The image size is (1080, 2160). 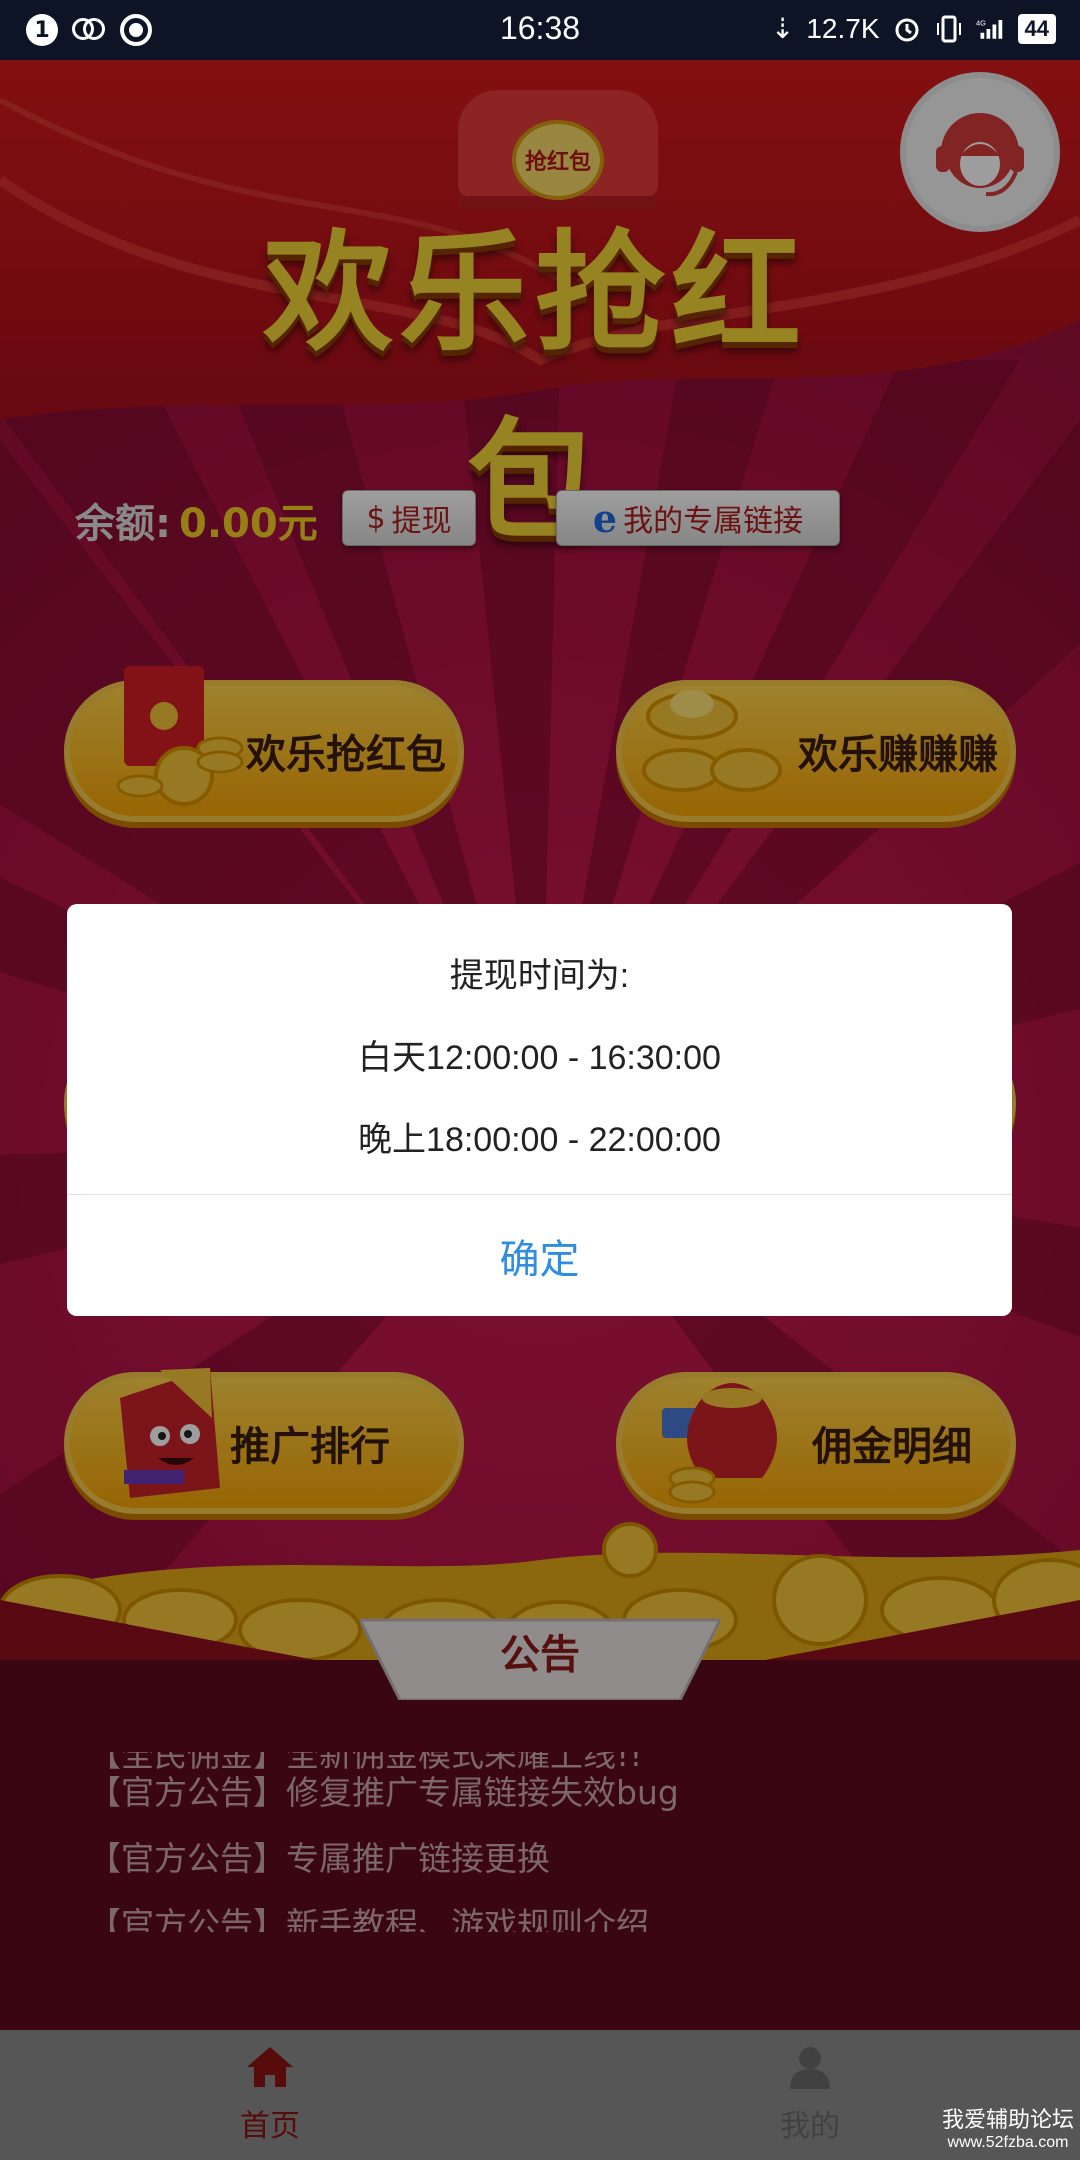 I want to click on watermark-line2: www.52fzba.com, so click(x=1008, y=2142).